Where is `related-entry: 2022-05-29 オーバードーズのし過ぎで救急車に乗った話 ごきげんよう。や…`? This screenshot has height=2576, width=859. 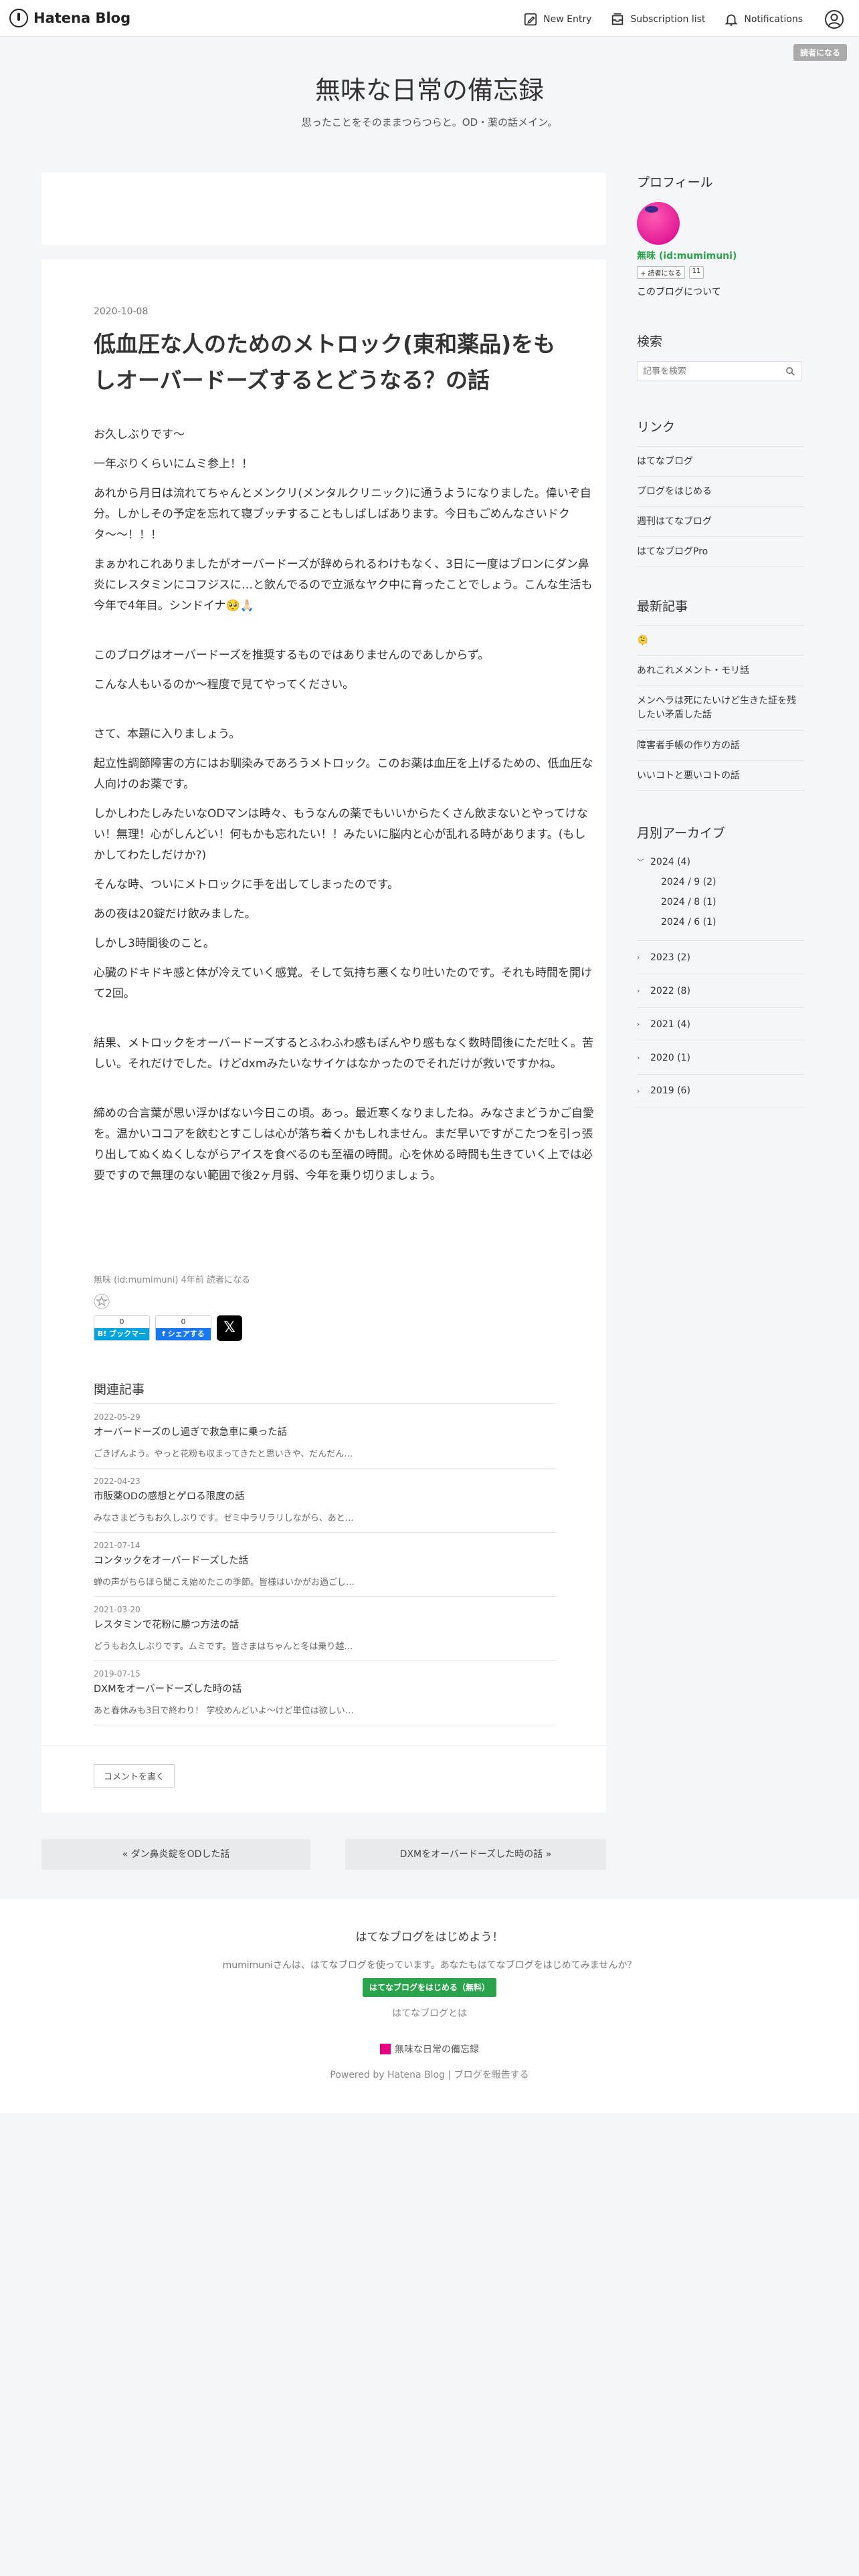 related-entry: 2022-05-29 オーバードーズのし過ぎで救急車に乗った話 ごきげんよう。や… is located at coordinates (324, 1436).